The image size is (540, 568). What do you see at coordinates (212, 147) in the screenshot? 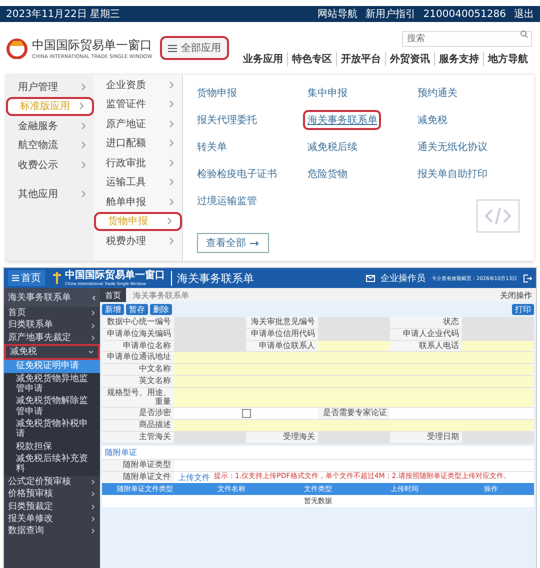
I see `app-link: 转关单` at bounding box center [212, 147].